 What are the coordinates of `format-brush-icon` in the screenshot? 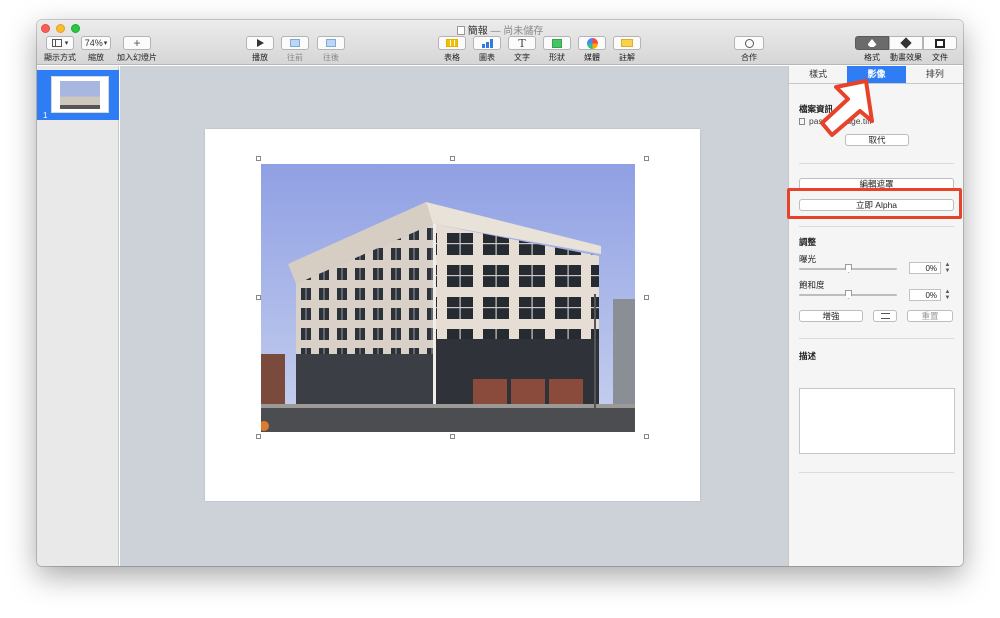 It's located at (872, 43).